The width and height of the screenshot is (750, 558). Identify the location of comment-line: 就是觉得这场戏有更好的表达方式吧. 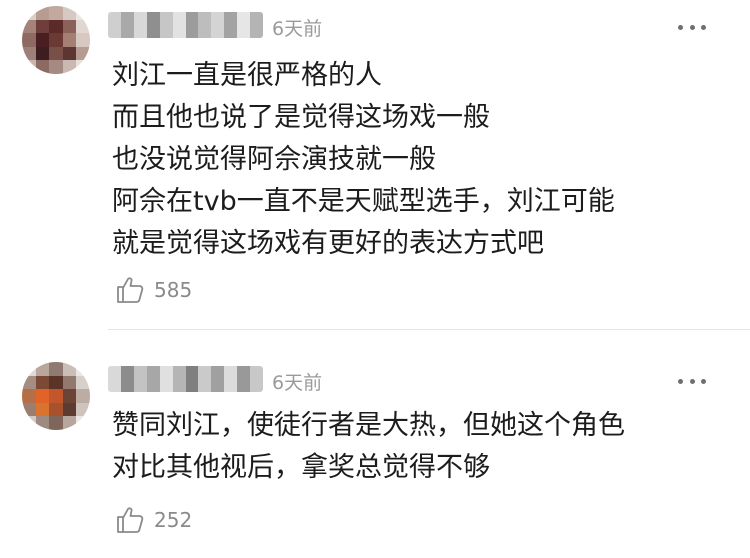
(328, 243).